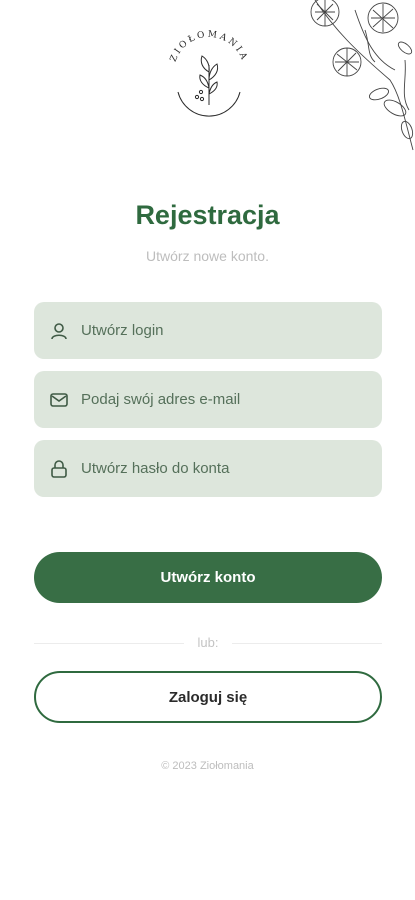 The height and width of the screenshot is (900, 415). I want to click on password-field, so click(208, 468).